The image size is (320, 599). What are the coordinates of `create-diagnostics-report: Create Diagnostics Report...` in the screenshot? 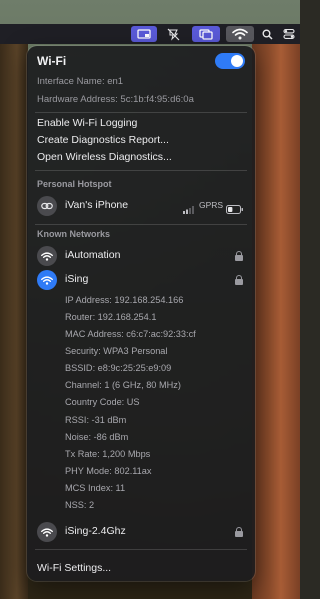 It's located at (103, 140).